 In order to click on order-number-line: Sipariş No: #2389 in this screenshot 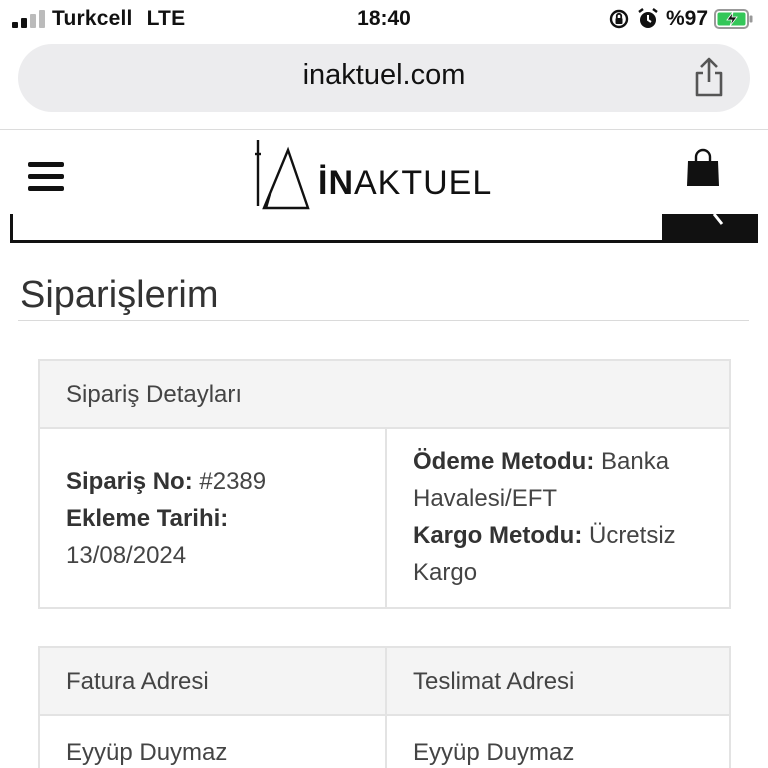, I will do `click(216, 481)`.